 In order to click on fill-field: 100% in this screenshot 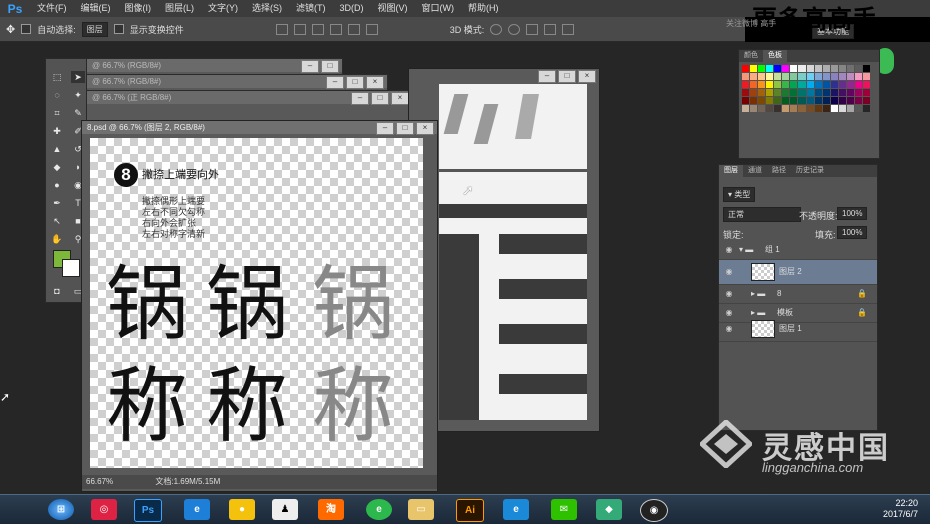, I will do `click(852, 232)`.